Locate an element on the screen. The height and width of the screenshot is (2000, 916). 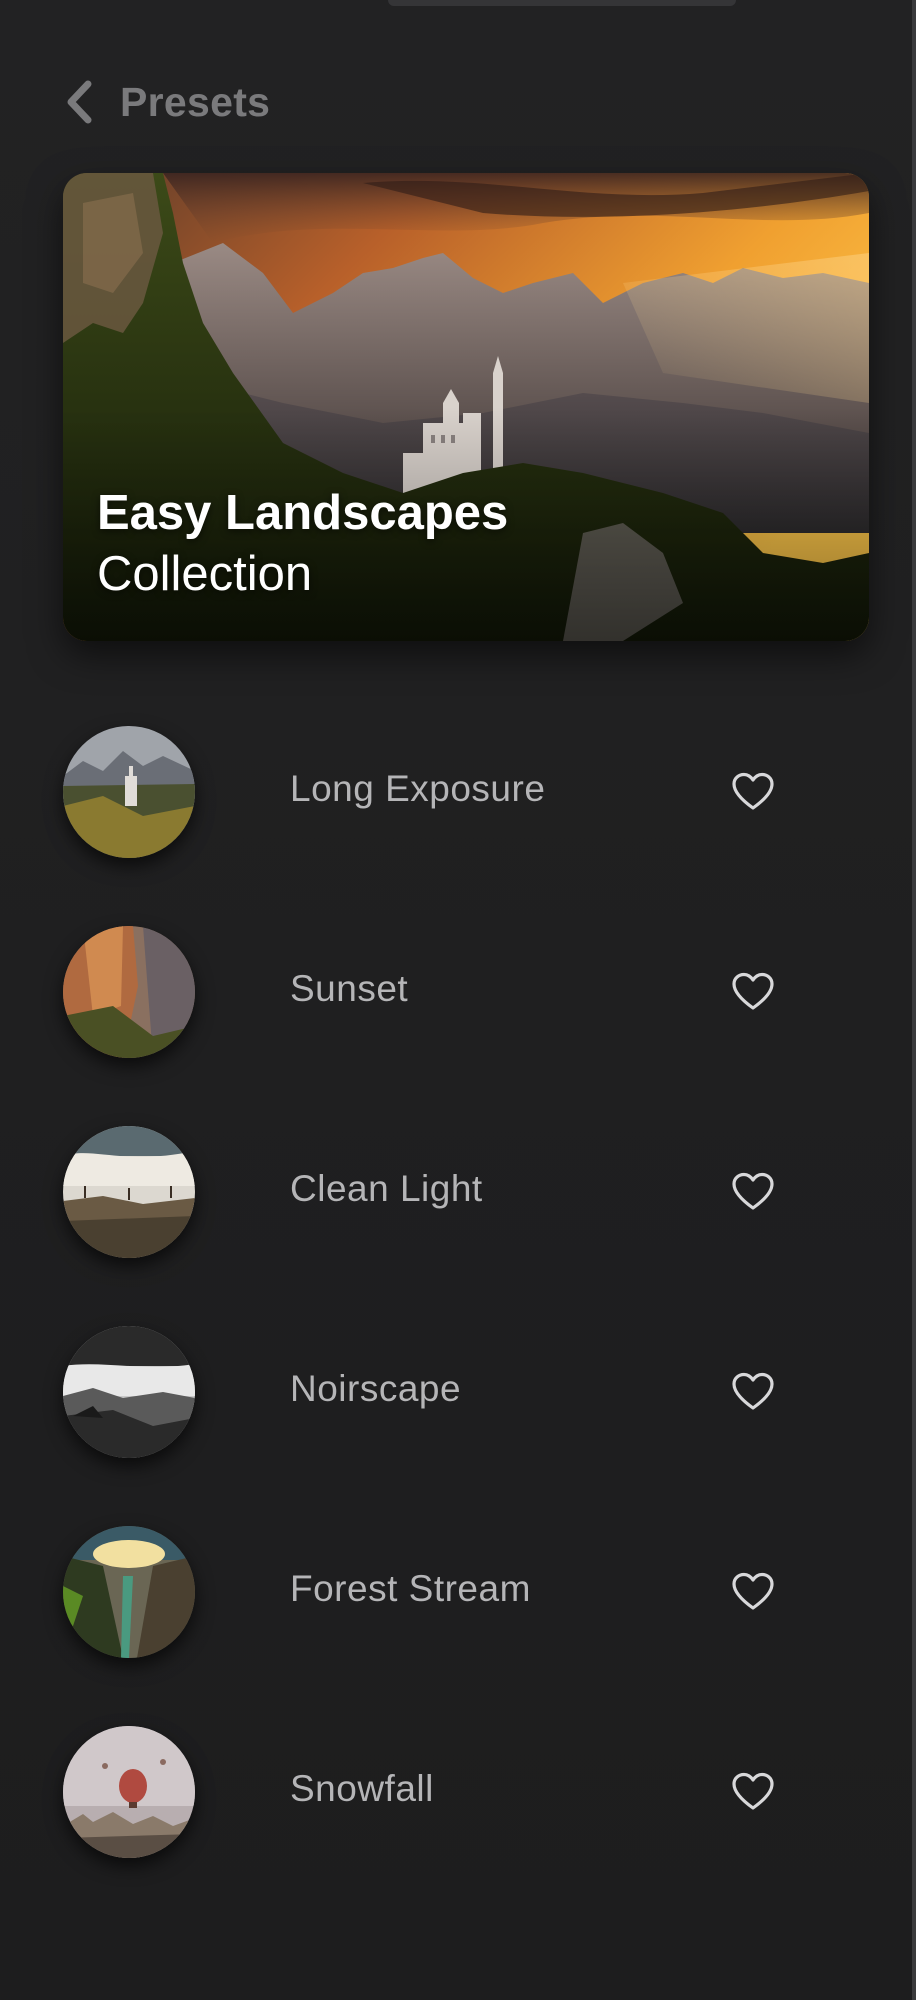
hero-caption: Easy Landscapes Collection is located at coordinates (302, 544).